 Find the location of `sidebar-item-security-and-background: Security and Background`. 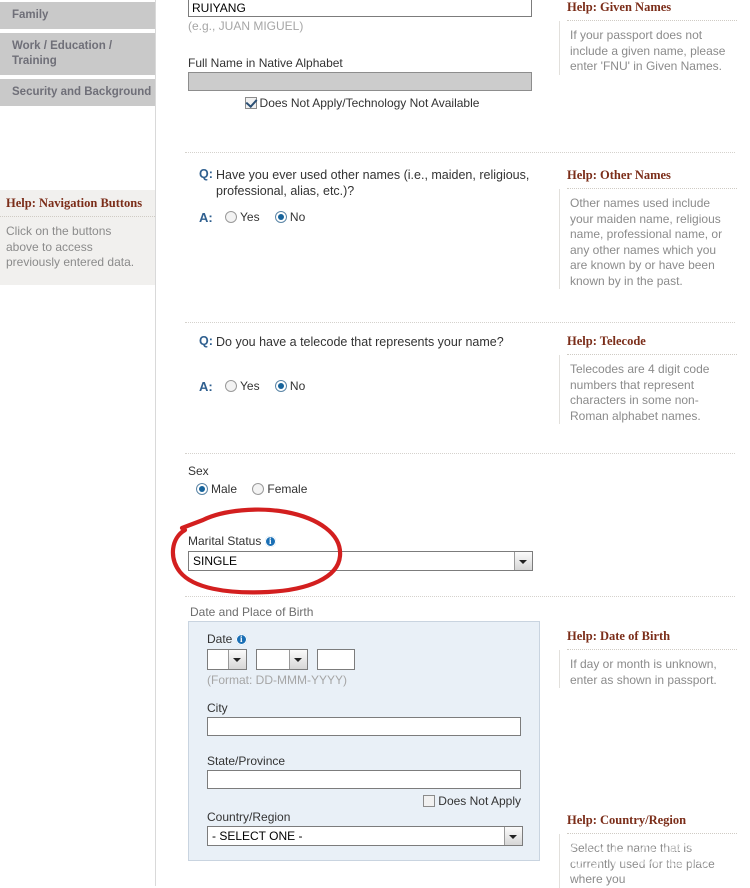

sidebar-item-security-and-background: Security and Background is located at coordinates (77, 92).